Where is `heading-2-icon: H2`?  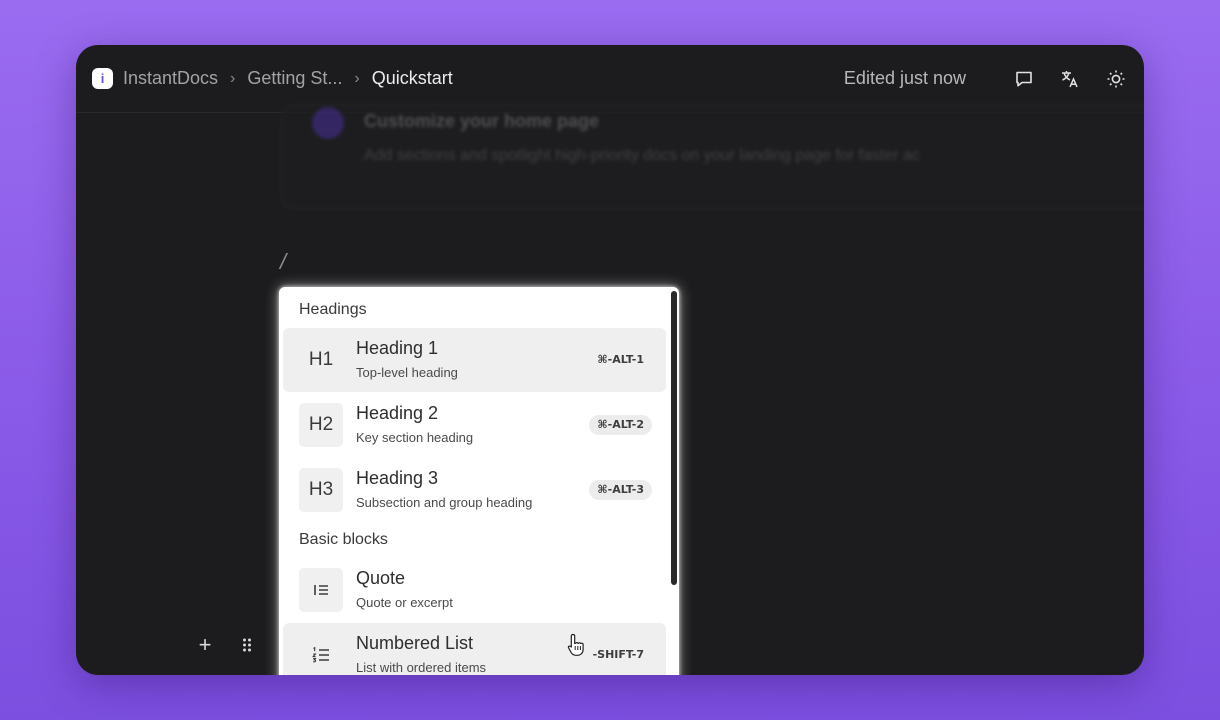
heading-2-icon: H2 is located at coordinates (321, 425).